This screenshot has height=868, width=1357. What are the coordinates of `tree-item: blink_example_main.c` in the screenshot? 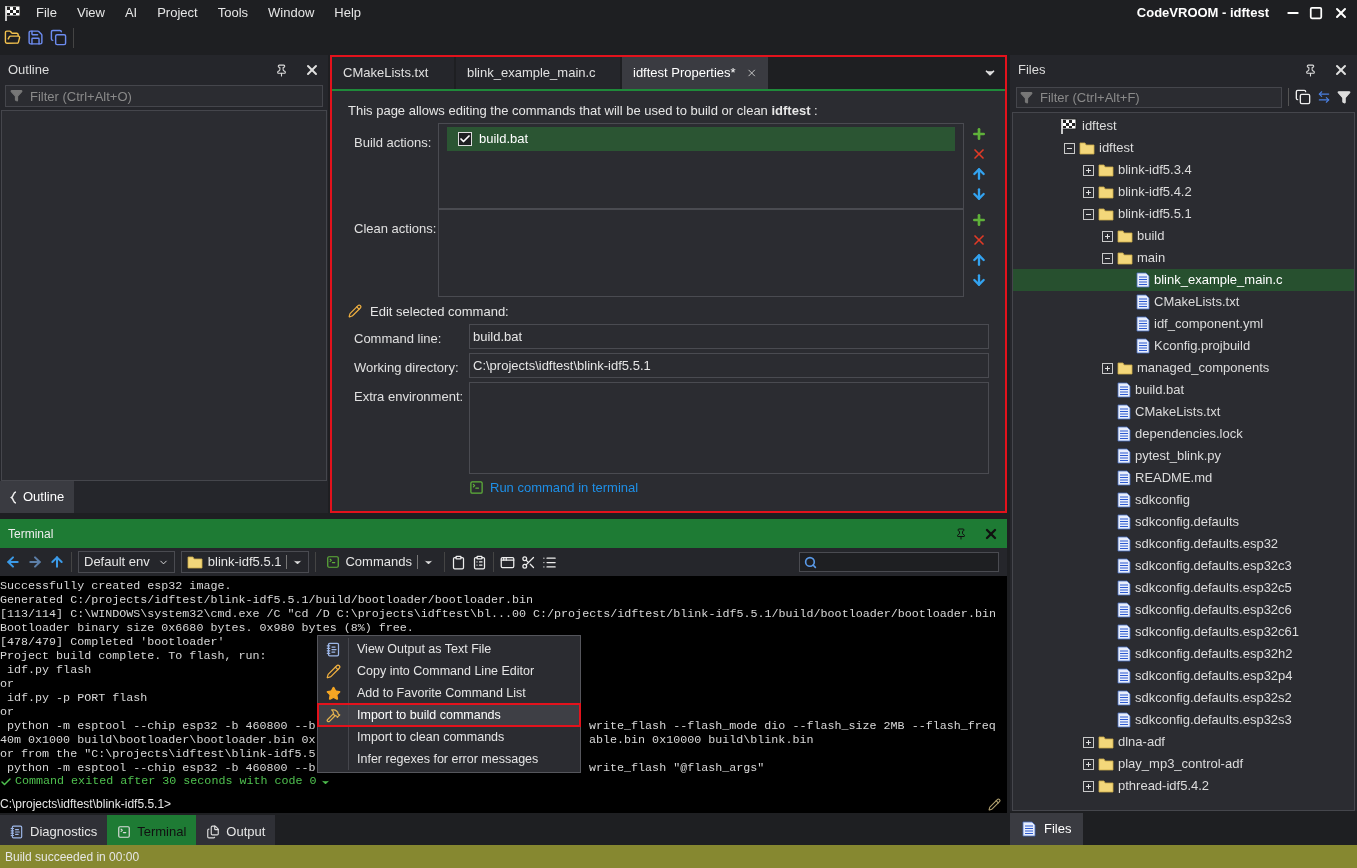 It's located at (1183, 280).